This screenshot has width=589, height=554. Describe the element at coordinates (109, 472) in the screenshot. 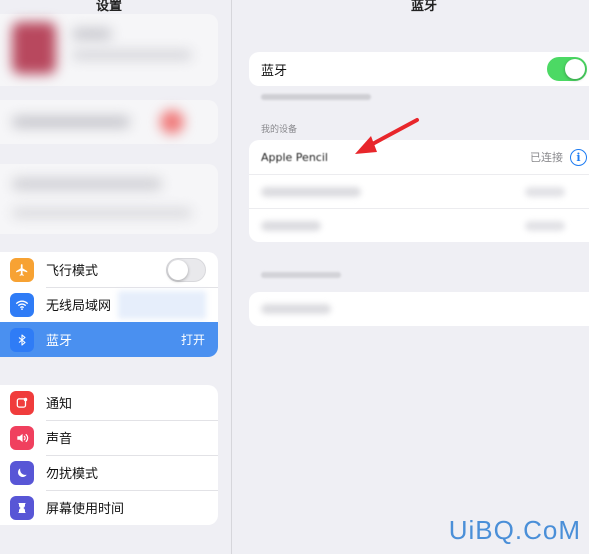

I see `sidebar-item-do-not-disturb: 勿扰模式` at that location.